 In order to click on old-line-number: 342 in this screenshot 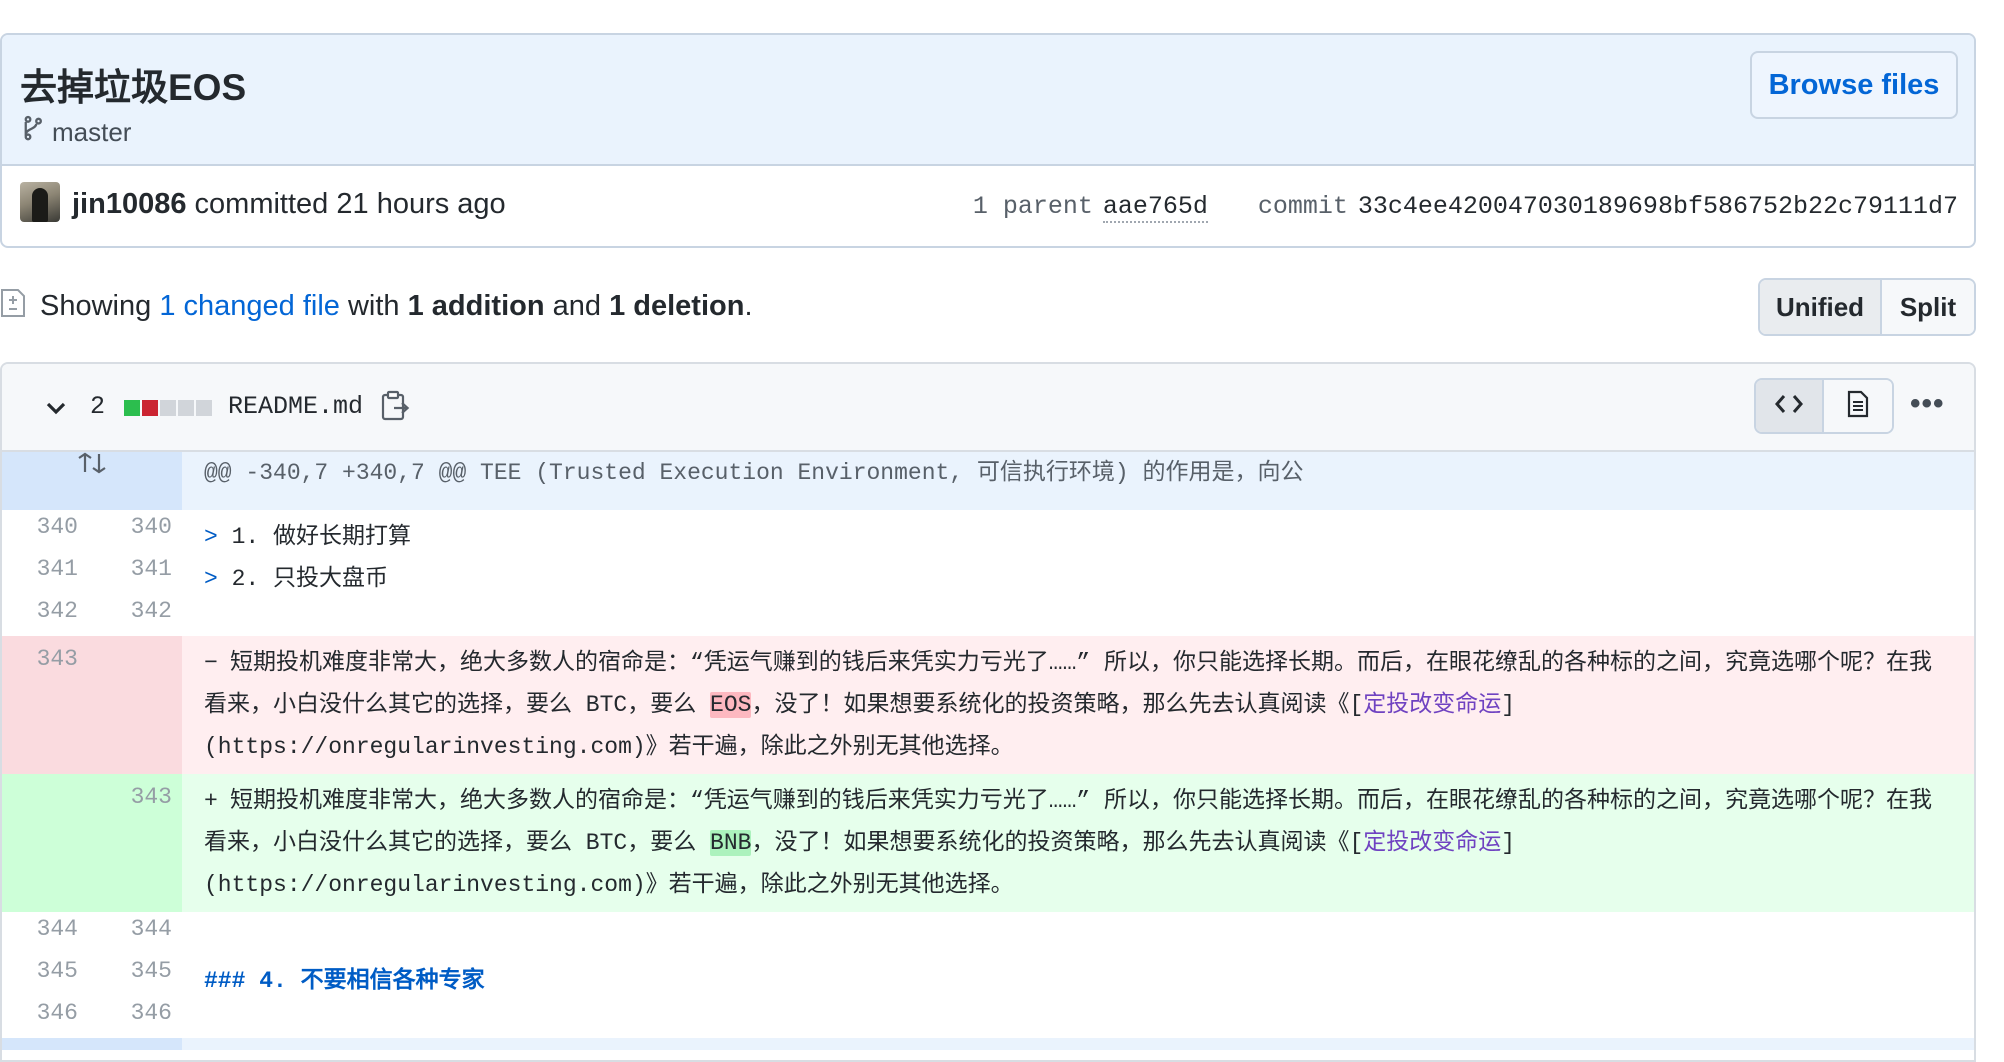, I will do `click(45, 615)`.